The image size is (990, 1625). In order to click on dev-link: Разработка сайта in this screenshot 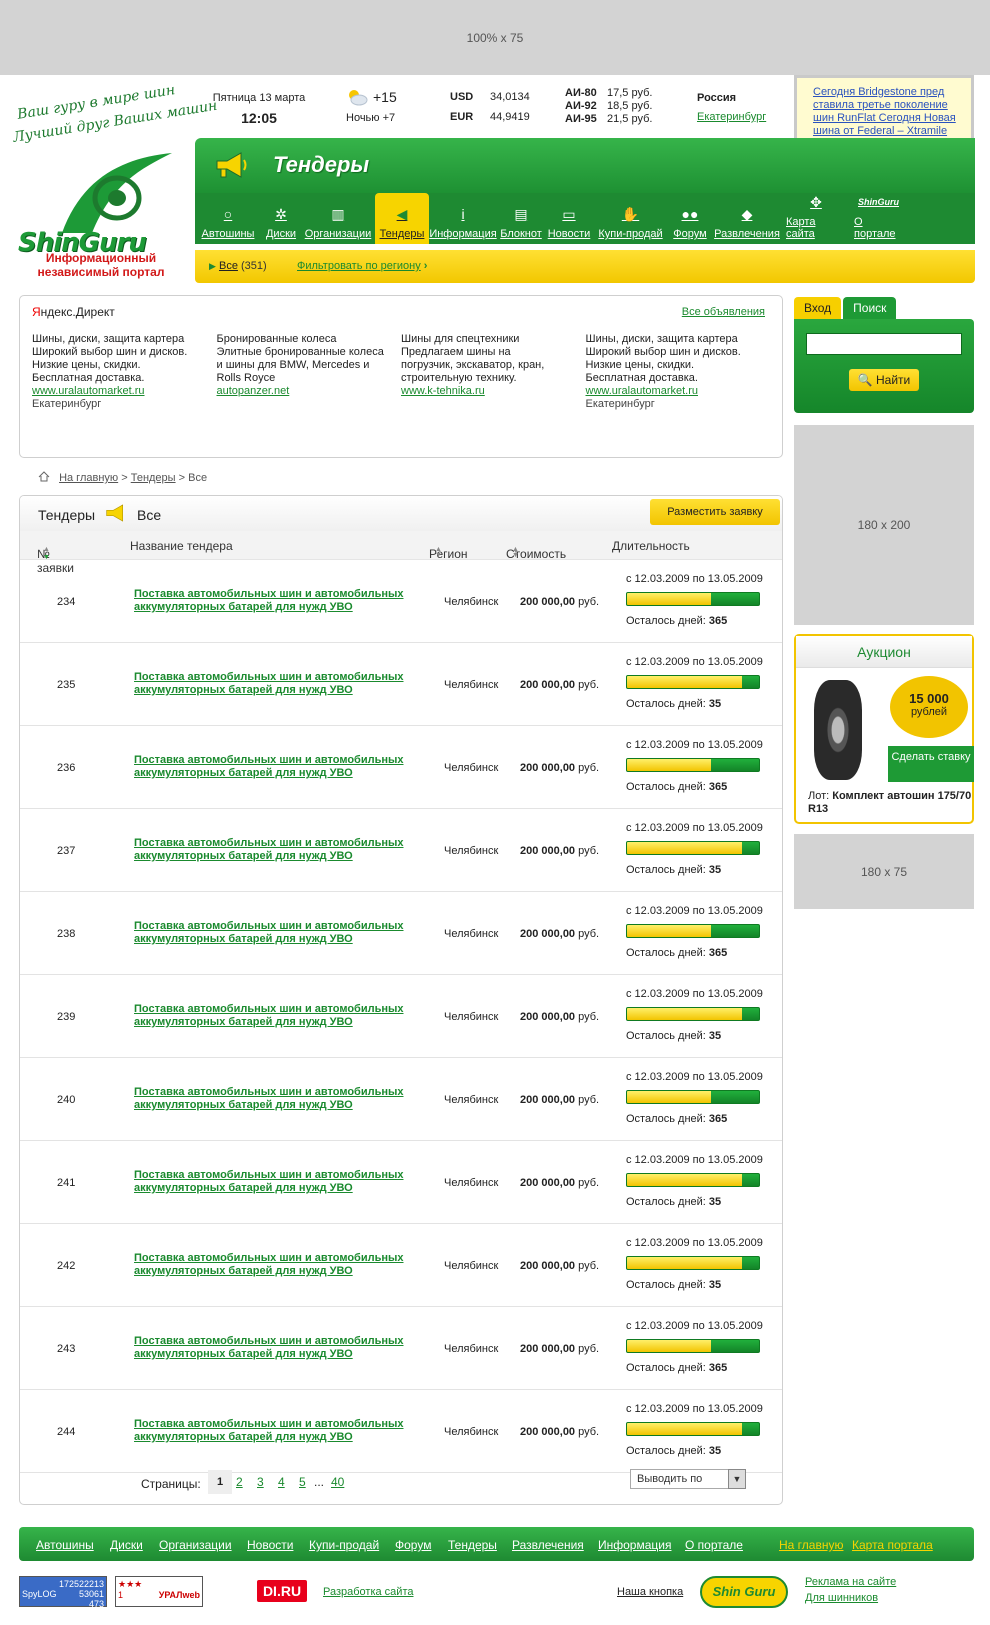, I will do `click(368, 1592)`.